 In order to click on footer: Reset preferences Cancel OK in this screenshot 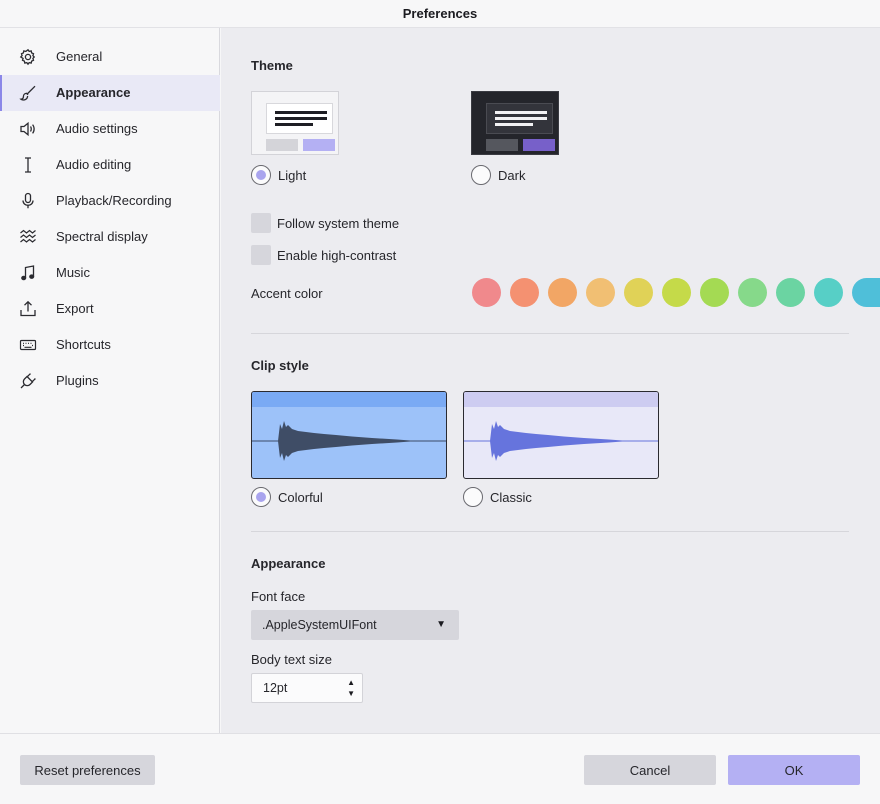, I will do `click(440, 768)`.